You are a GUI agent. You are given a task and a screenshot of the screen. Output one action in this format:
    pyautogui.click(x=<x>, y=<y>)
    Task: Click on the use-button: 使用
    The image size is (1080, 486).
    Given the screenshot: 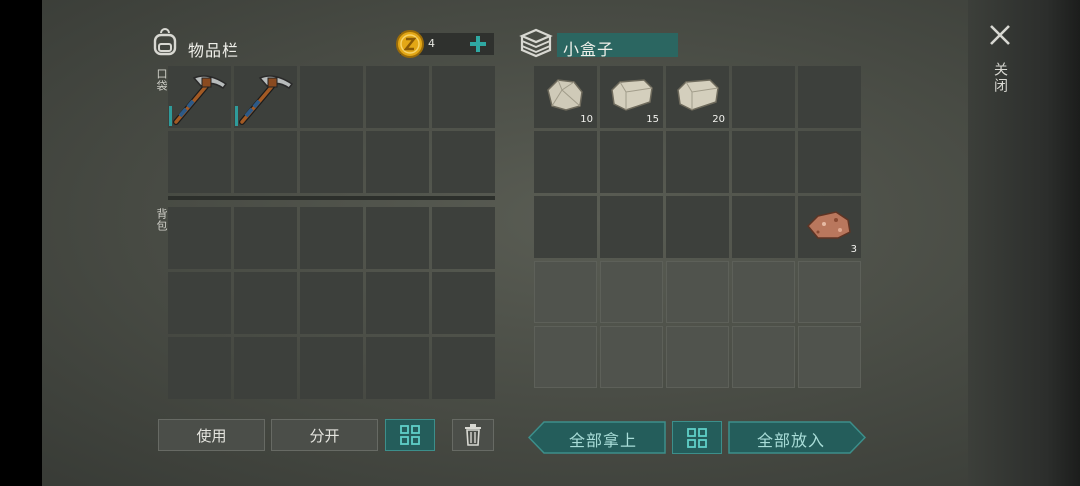 What is the action you would take?
    pyautogui.click(x=211, y=435)
    